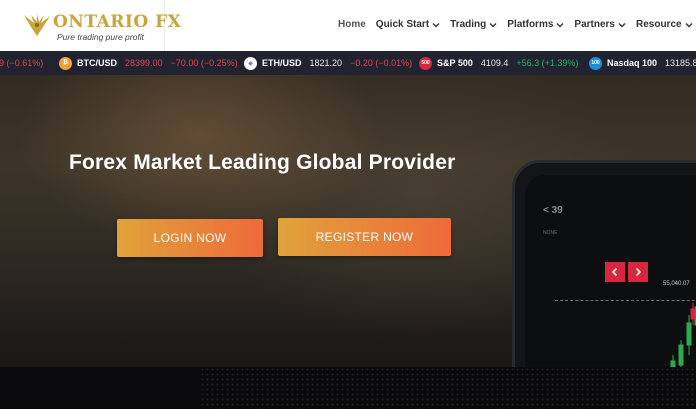  Describe the element at coordinates (448, 388) in the screenshot. I see `dot-pattern` at that location.